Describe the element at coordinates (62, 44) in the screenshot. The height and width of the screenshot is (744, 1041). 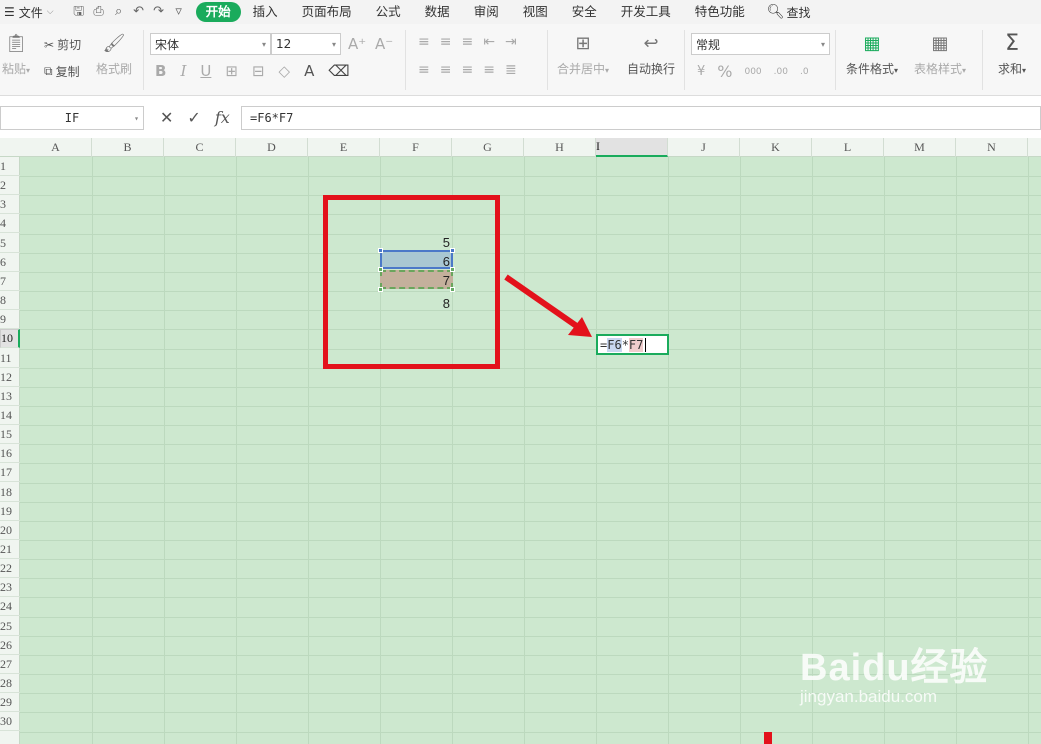
I see `cut-button: ✂ 剪切` at that location.